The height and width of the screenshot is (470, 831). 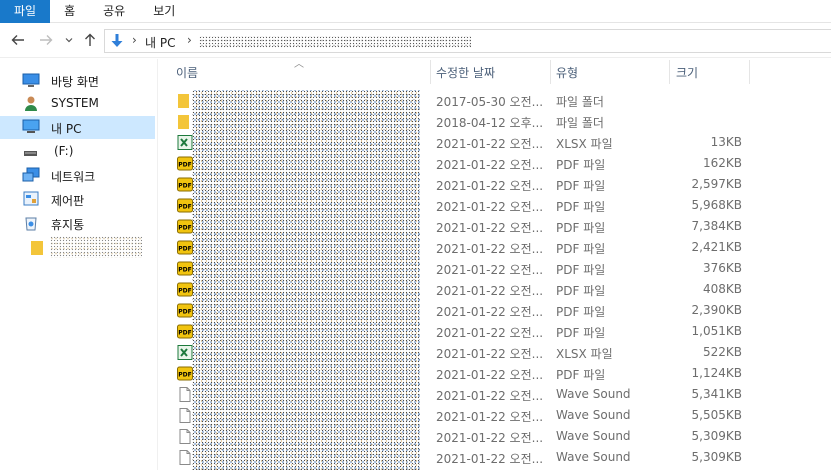 I want to click on file-size: 5,309KB, so click(x=716, y=457).